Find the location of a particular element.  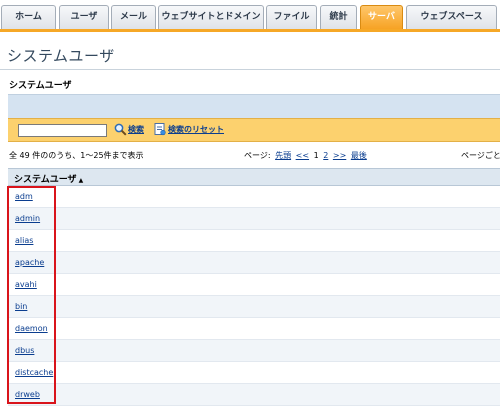

tab-websites-domains: ウェブサイトとドメイン is located at coordinates (211, 17).